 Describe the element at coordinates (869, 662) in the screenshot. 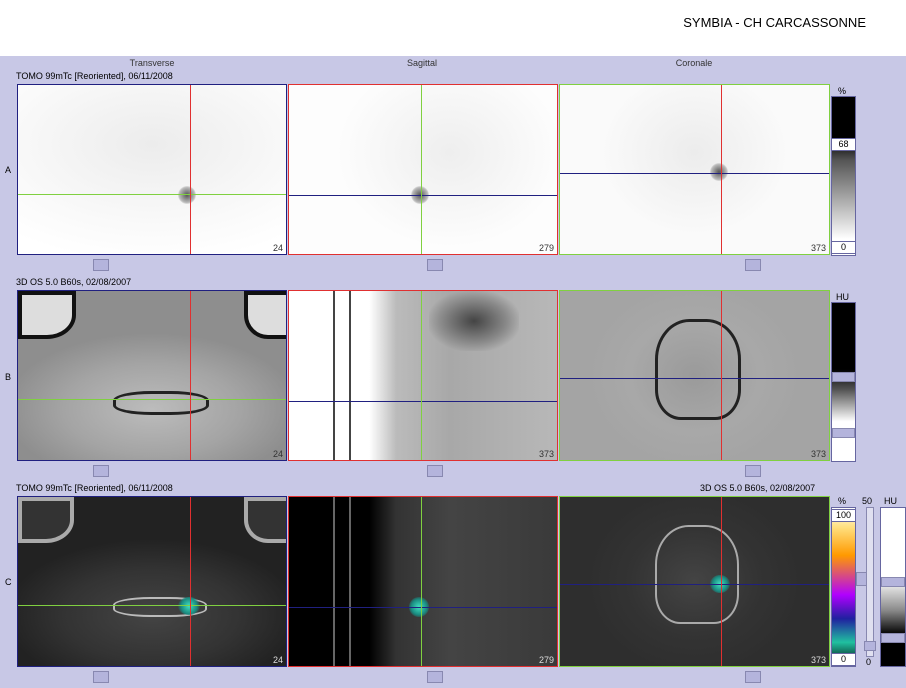

I see `blend-min: 0` at that location.